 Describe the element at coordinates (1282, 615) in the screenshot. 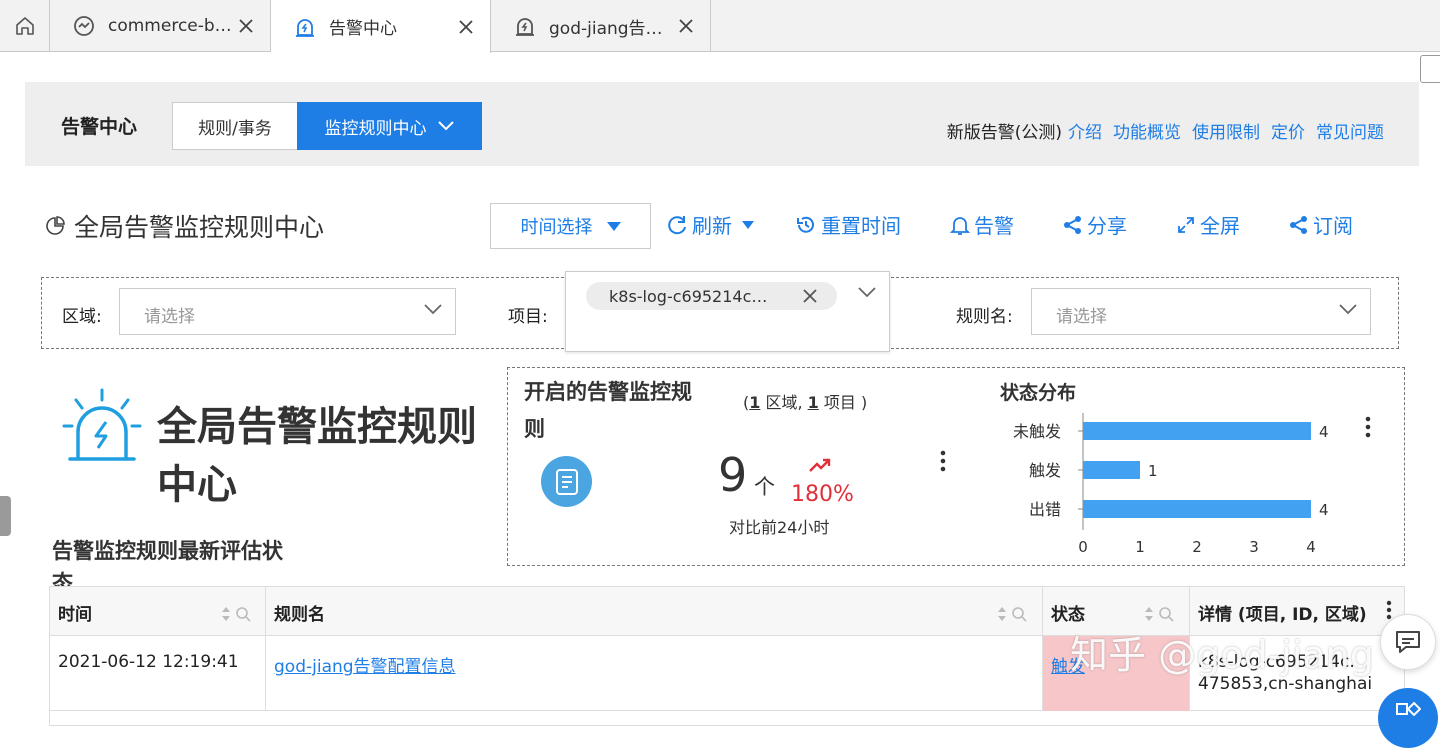

I see `column-label: 详情 (项目, ID, 区域)` at that location.